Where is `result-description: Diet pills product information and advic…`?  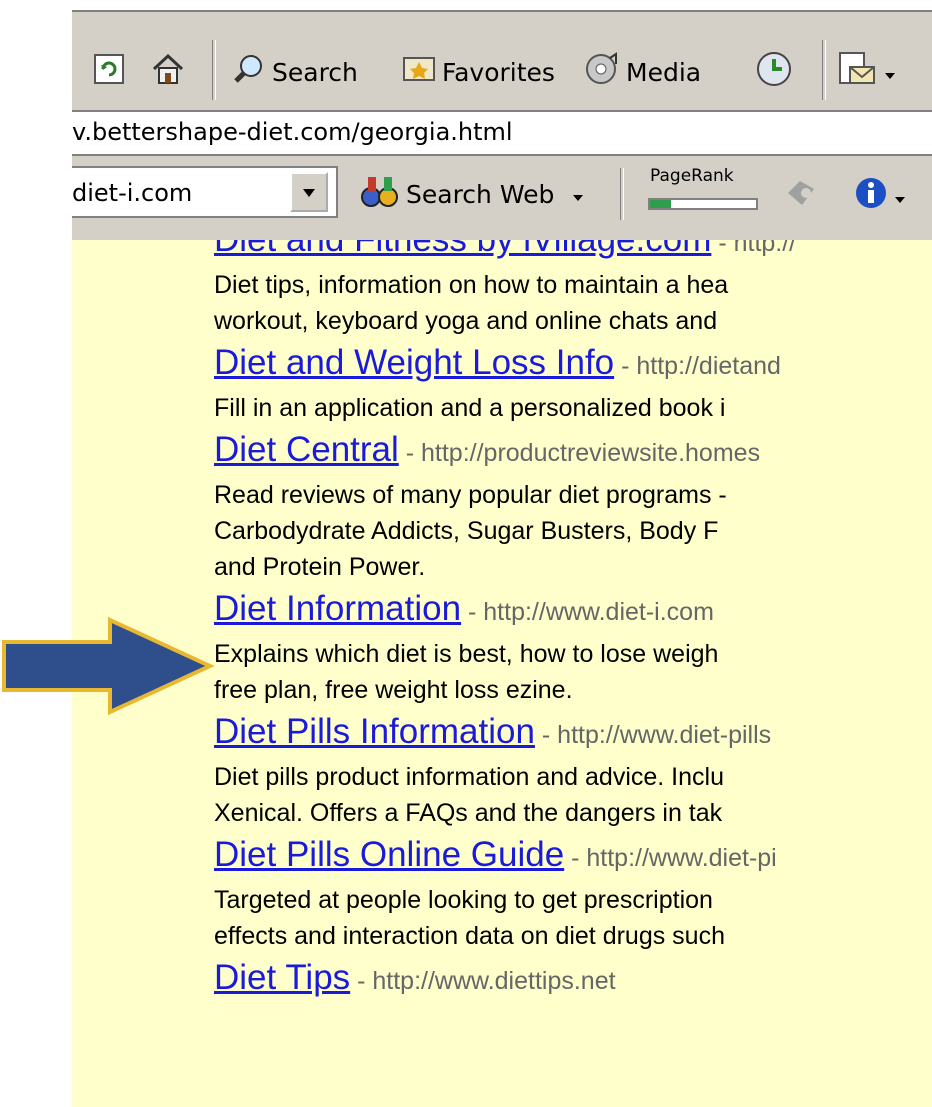
result-description: Diet pills product information and advic… is located at coordinates (469, 777).